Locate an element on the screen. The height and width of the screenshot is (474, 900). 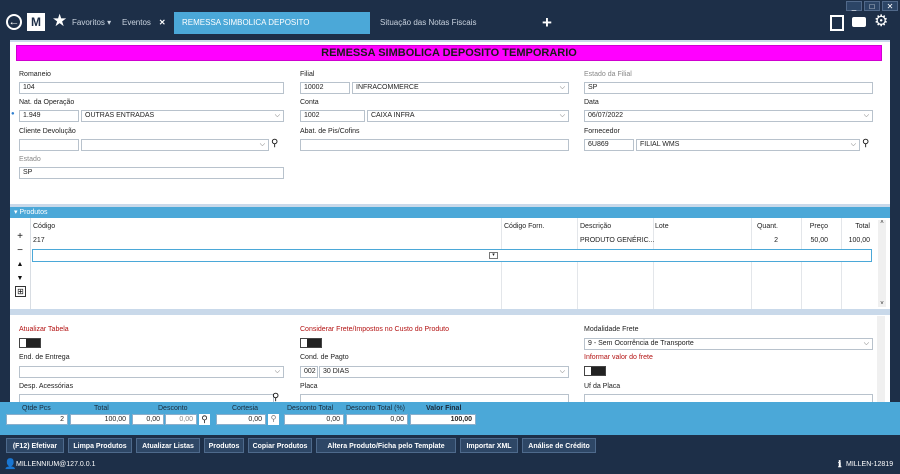
new-row-editor: ▾ is located at coordinates (452, 255).